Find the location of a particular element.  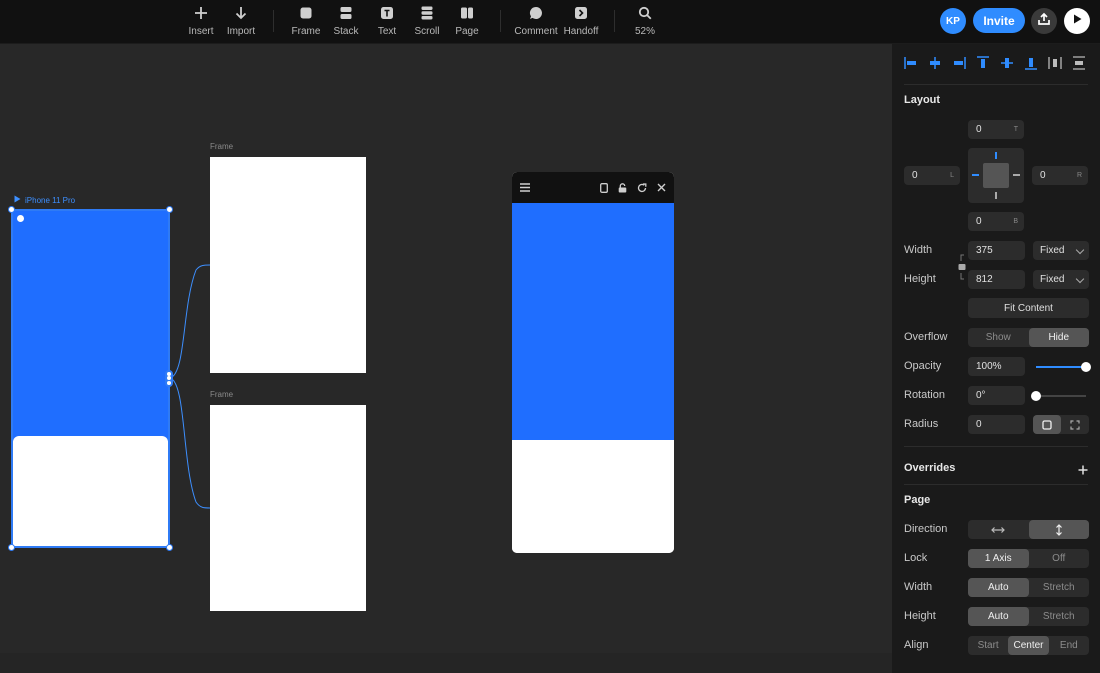

align-center-option: Center is located at coordinates (1028, 645).